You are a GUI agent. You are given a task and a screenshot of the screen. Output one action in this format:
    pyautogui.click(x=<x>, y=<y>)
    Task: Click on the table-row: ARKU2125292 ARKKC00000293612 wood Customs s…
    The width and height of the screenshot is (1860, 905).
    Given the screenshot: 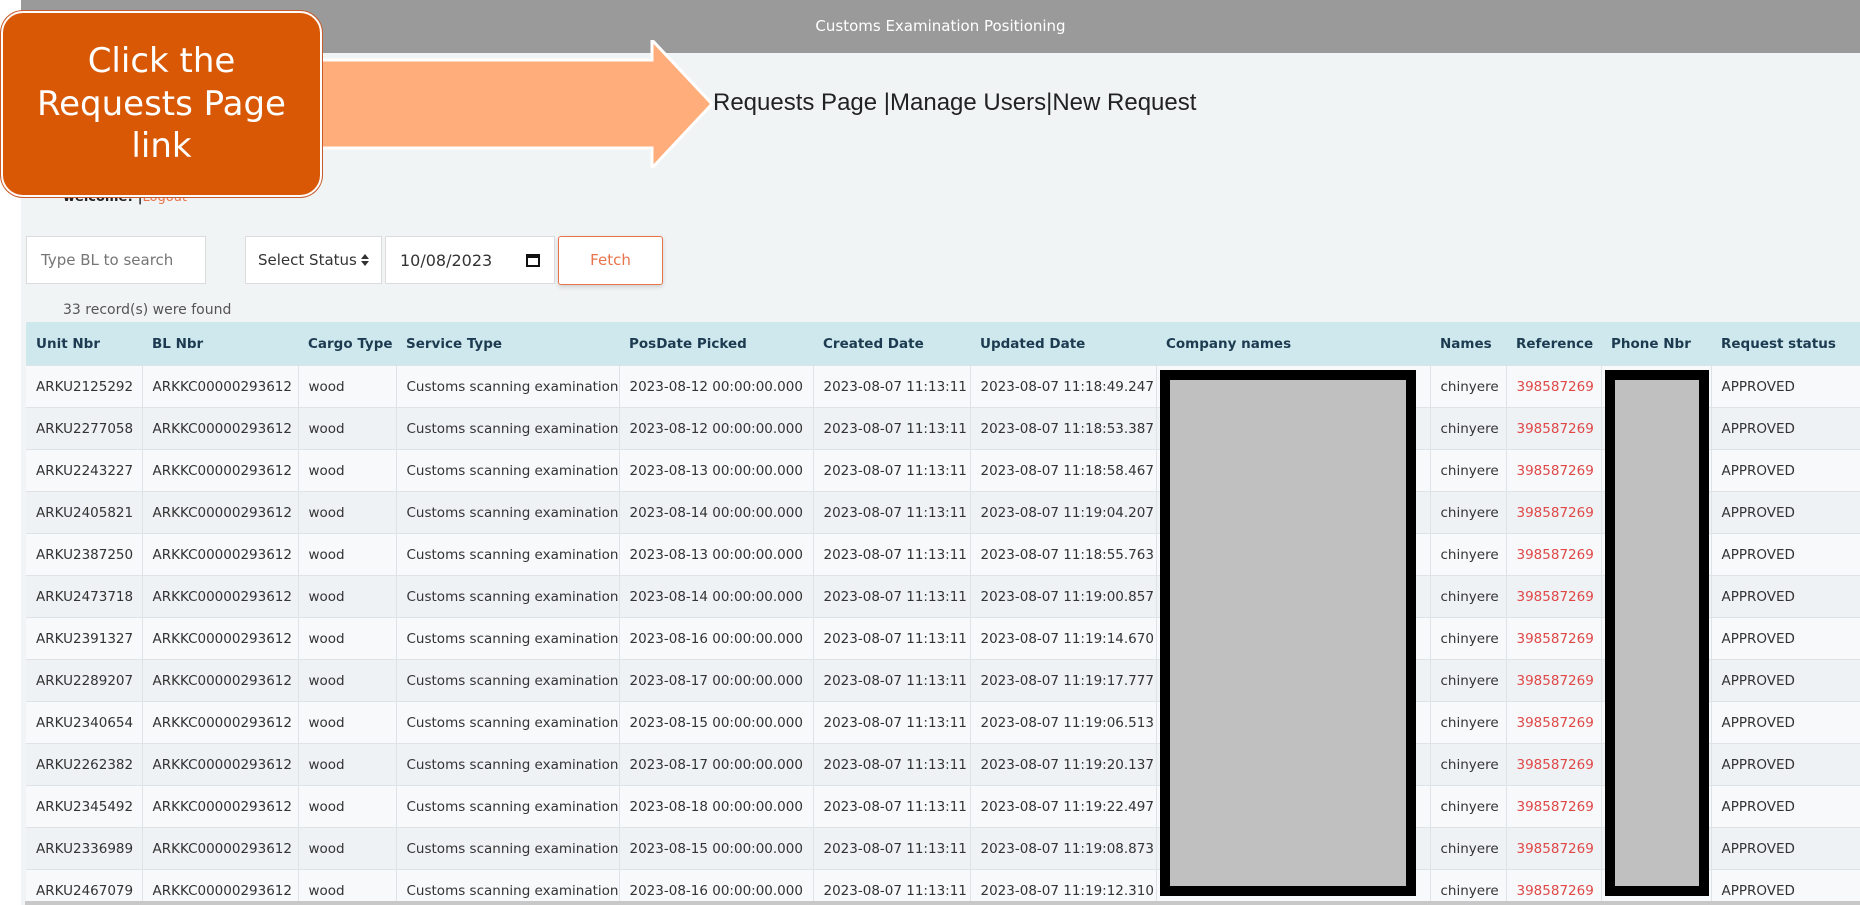 What is the action you would take?
    pyautogui.click(x=943, y=386)
    